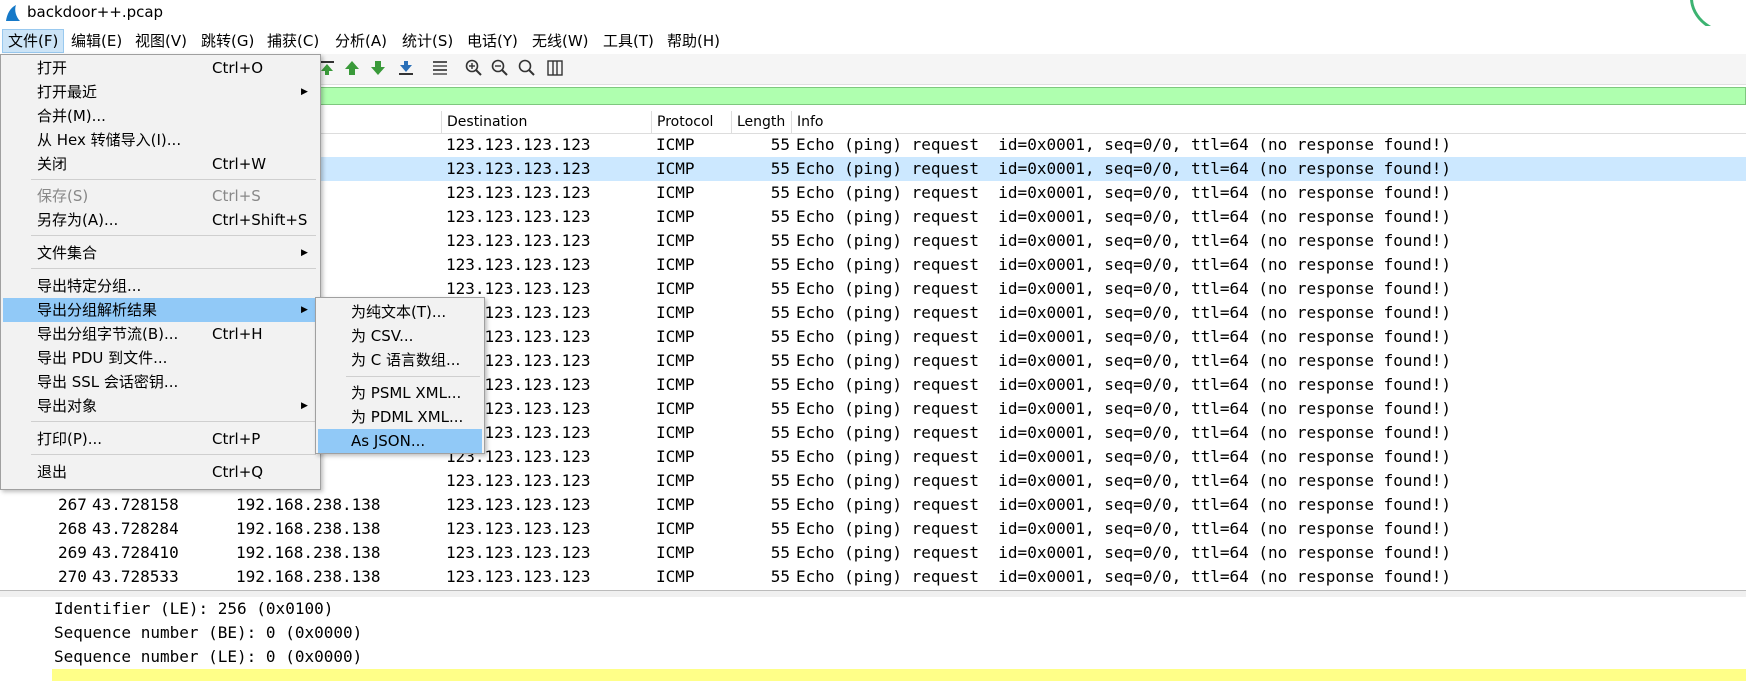 The height and width of the screenshot is (681, 1746). What do you see at coordinates (160, 68) in the screenshot?
I see `file-menu-open: 打开 Ctrl+O` at bounding box center [160, 68].